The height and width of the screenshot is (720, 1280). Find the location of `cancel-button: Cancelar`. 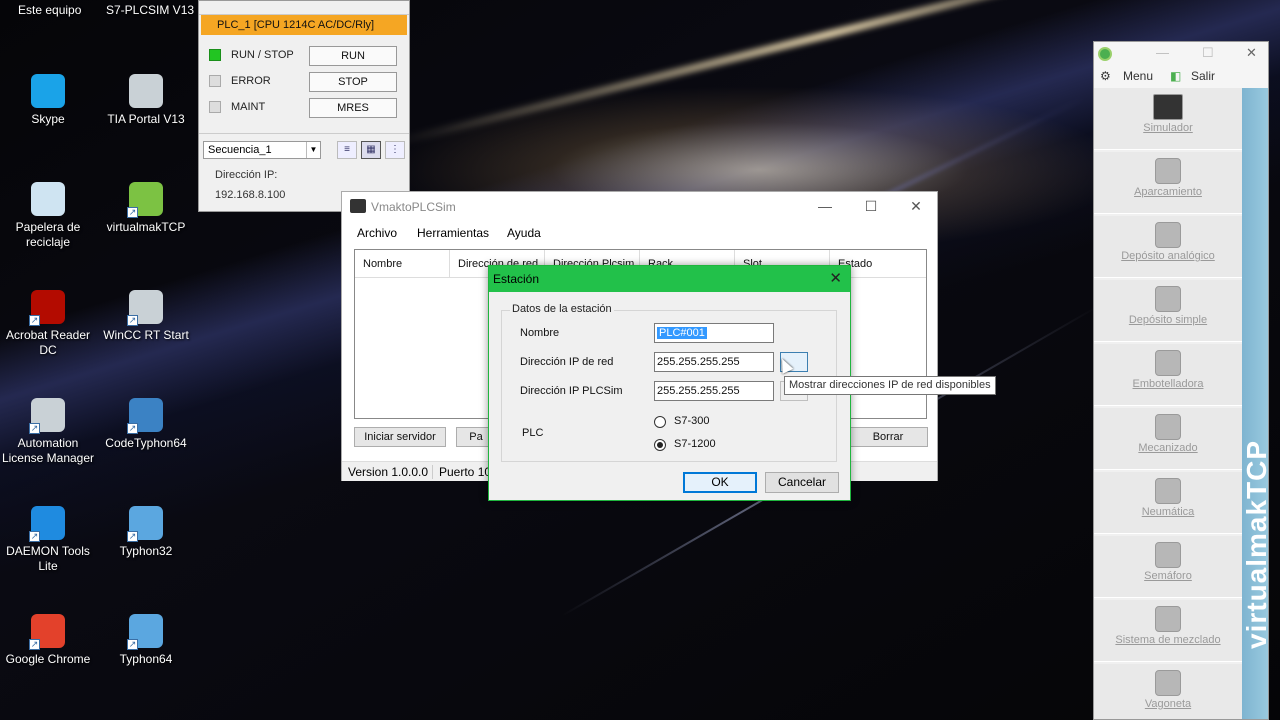

cancel-button: Cancelar is located at coordinates (802, 482).